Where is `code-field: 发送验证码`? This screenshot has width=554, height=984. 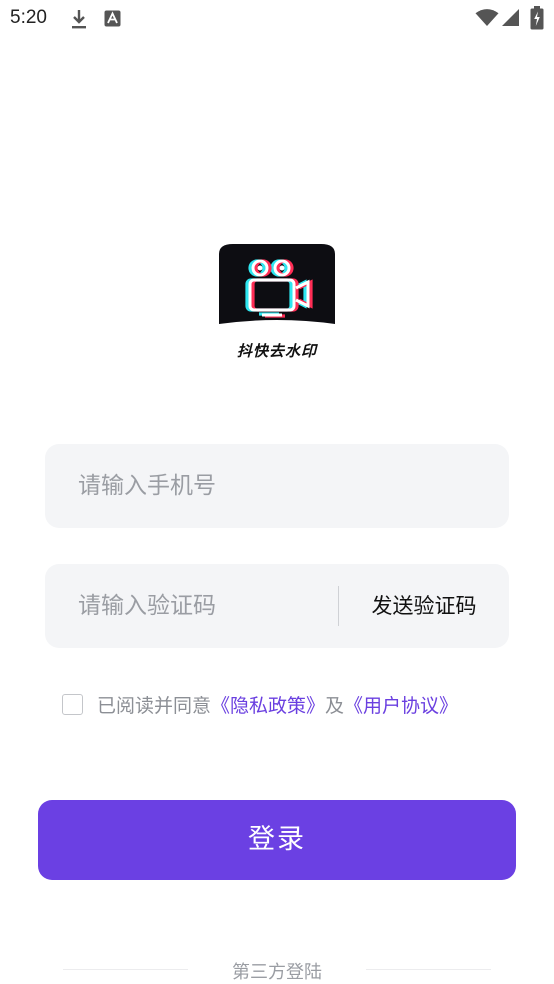 code-field: 发送验证码 is located at coordinates (277, 606).